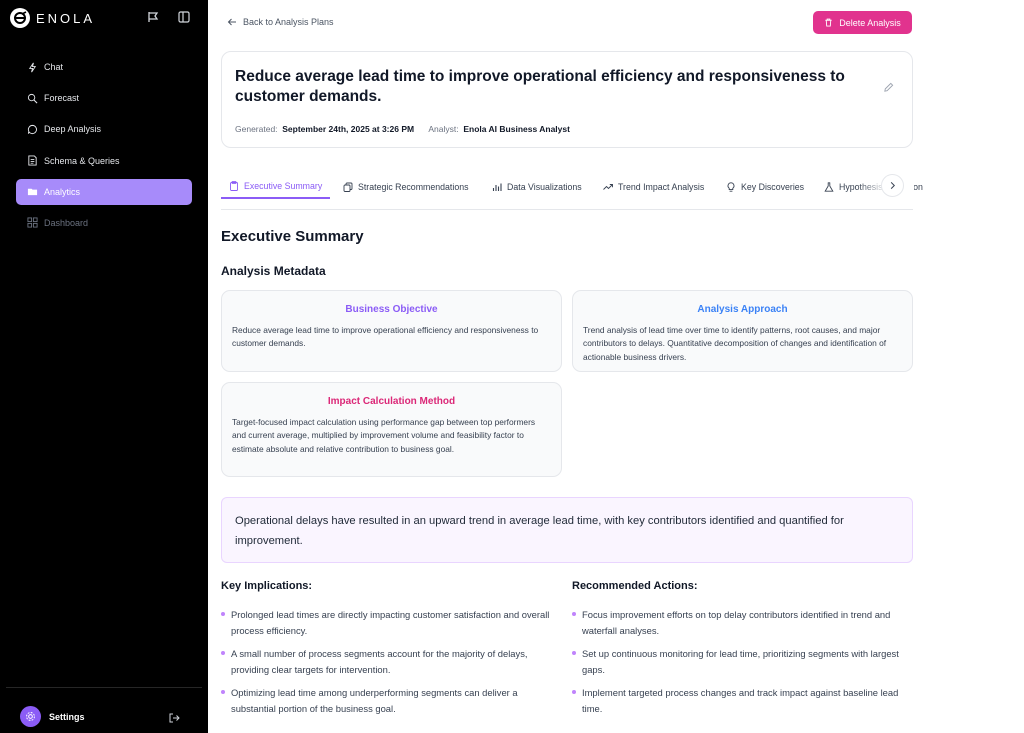 The height and width of the screenshot is (733, 1024). What do you see at coordinates (273, 271) in the screenshot?
I see `analysis-metadata-heading: Analysis Metadata` at bounding box center [273, 271].